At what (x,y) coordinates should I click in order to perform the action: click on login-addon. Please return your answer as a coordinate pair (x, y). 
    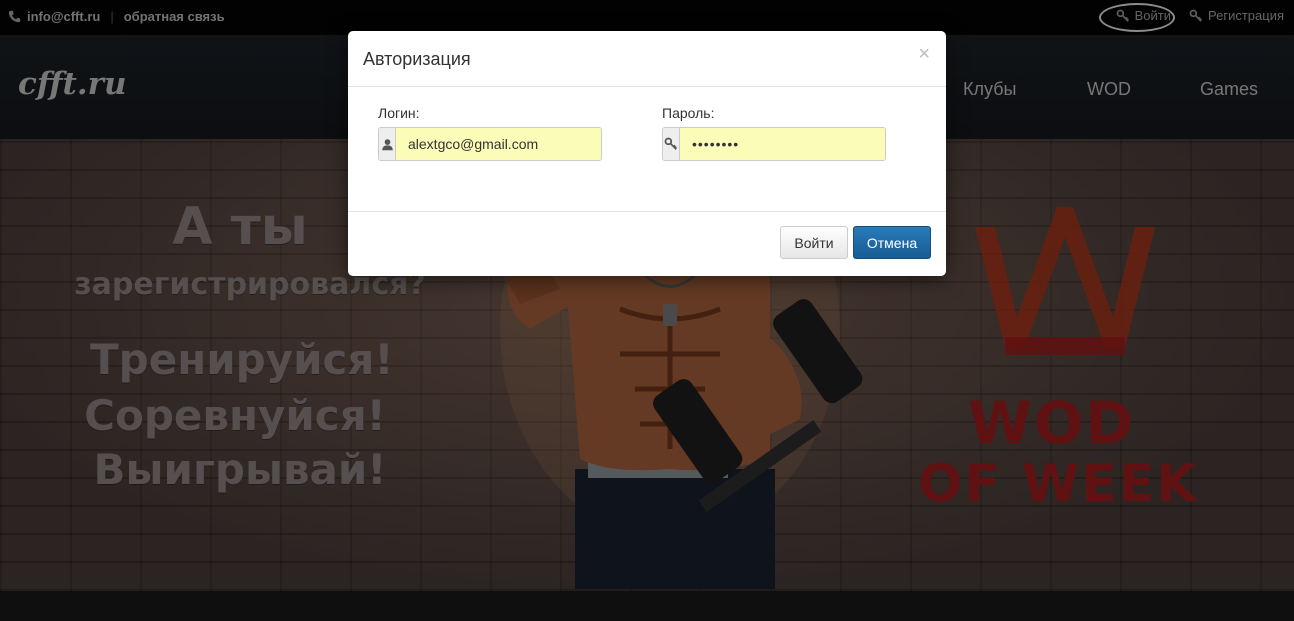
    Looking at the image, I should click on (387, 144).